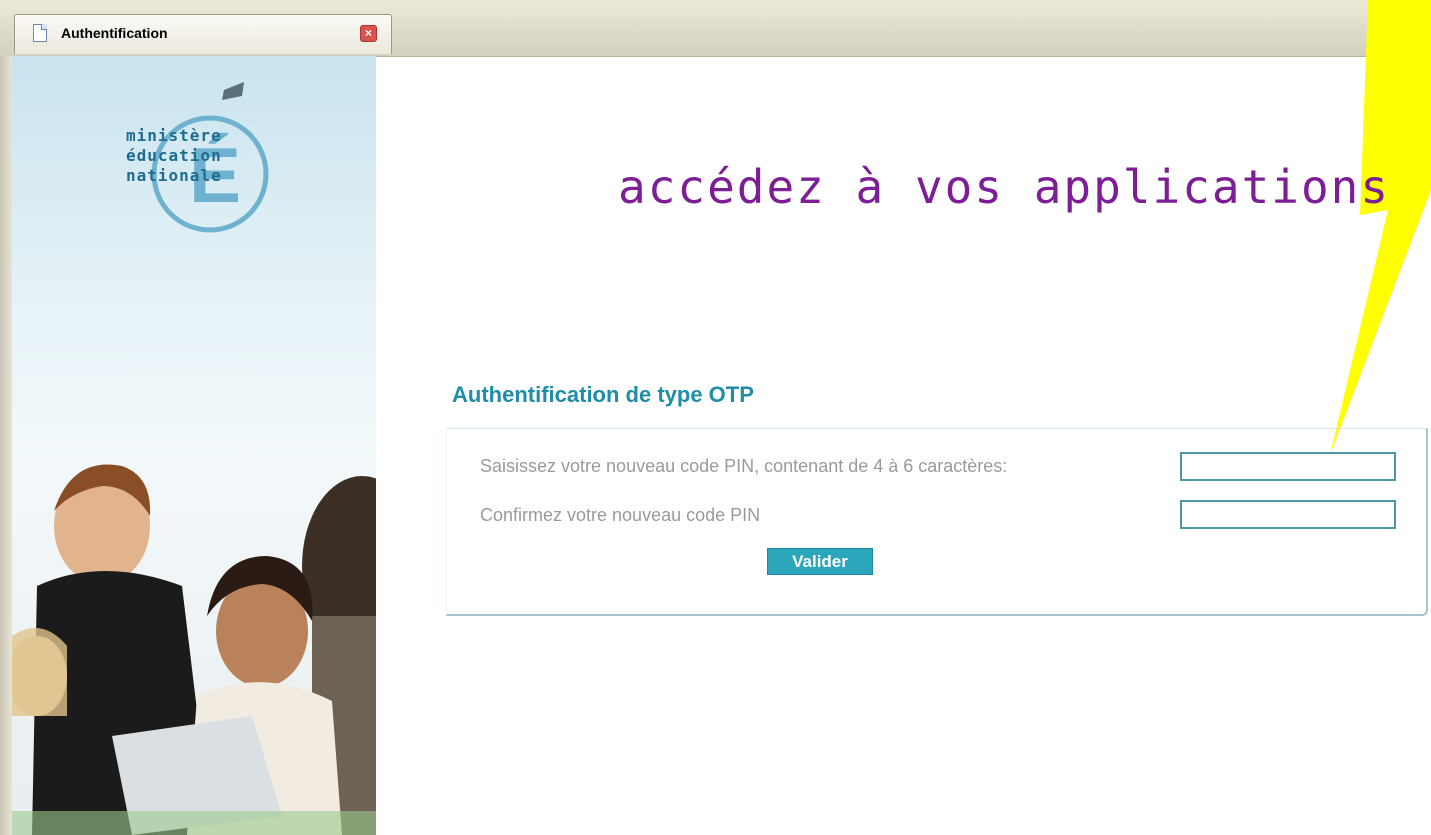 The width and height of the screenshot is (1431, 835). I want to click on students-photo, so click(194, 649).